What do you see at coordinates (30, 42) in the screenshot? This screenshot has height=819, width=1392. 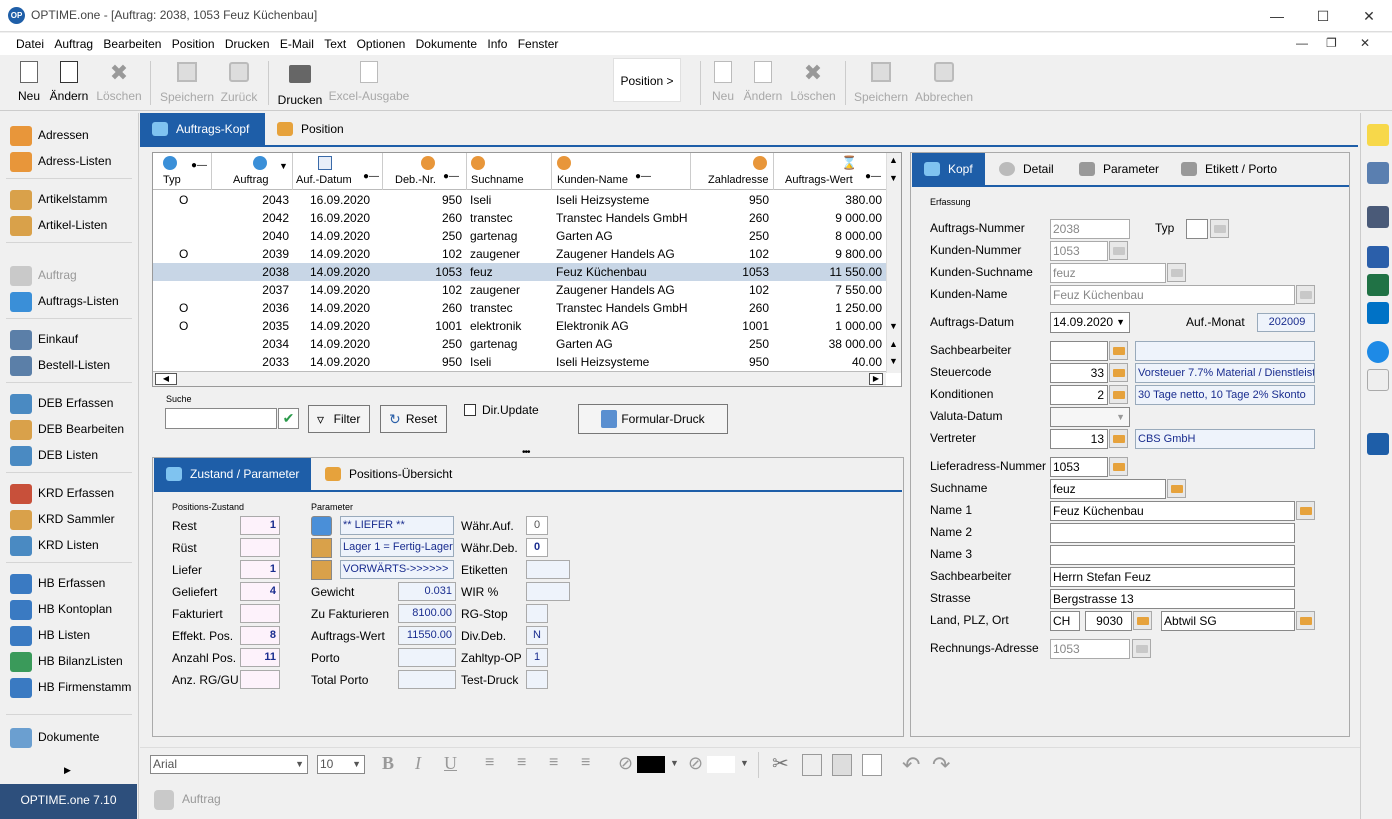 I see `menu-datei: Datei` at bounding box center [30, 42].